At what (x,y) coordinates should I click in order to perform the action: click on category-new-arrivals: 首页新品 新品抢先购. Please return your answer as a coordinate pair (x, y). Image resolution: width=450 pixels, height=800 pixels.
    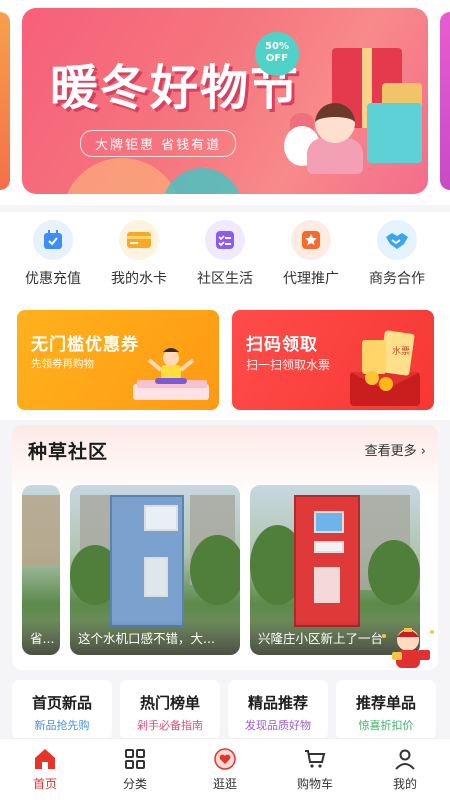
    Looking at the image, I should click on (62, 710).